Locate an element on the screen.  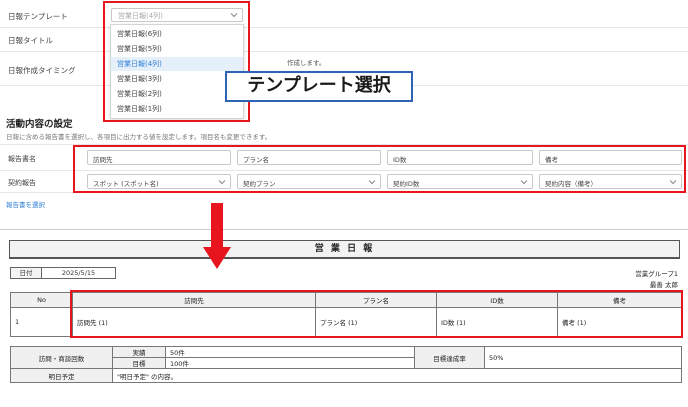
report-group: 営業グループ1 is located at coordinates (656, 274).